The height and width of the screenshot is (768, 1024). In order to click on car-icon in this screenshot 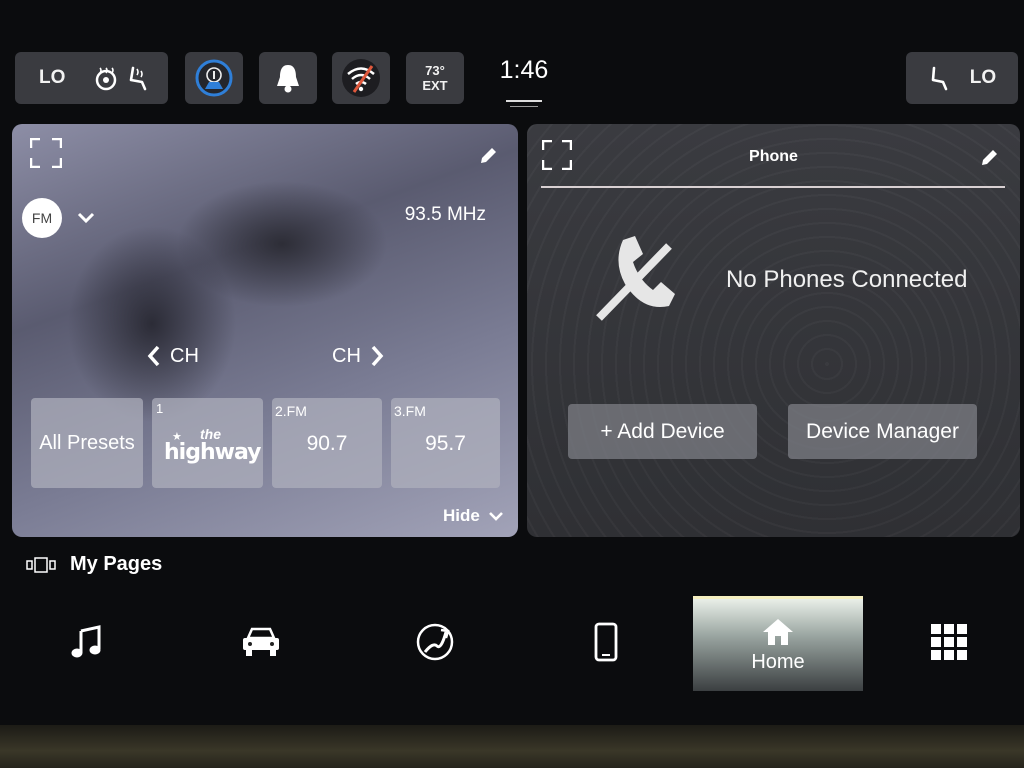, I will do `click(261, 641)`.